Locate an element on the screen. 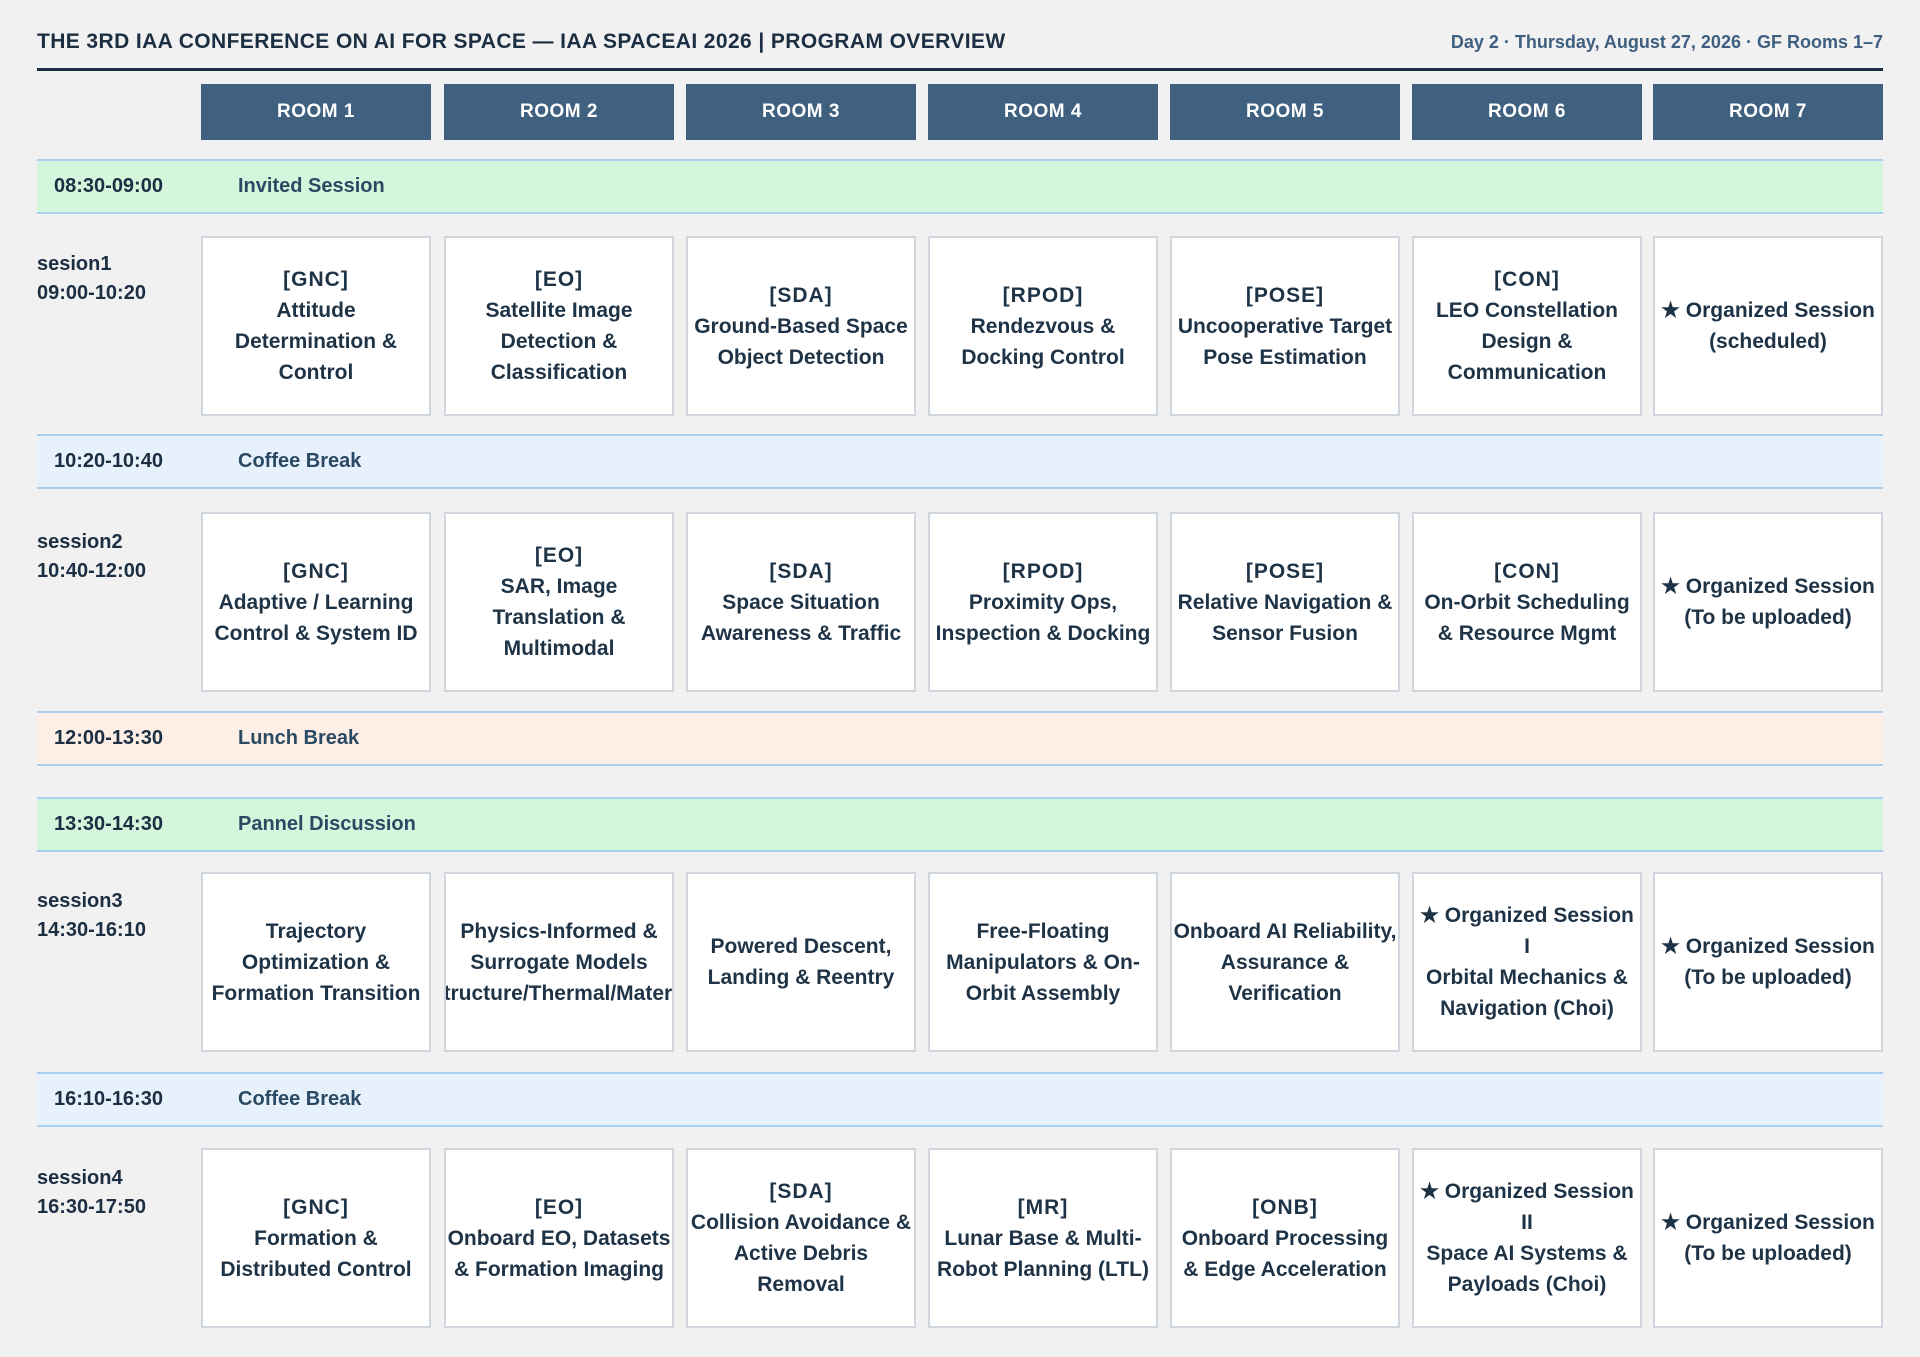 The height and width of the screenshot is (1357, 1920). band-time: 12:00-13:30 is located at coordinates (108, 738).